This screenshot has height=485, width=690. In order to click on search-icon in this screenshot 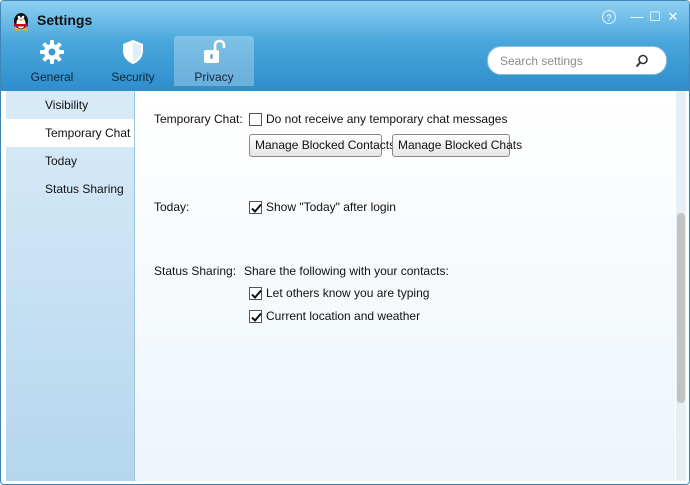, I will do `click(642, 61)`.